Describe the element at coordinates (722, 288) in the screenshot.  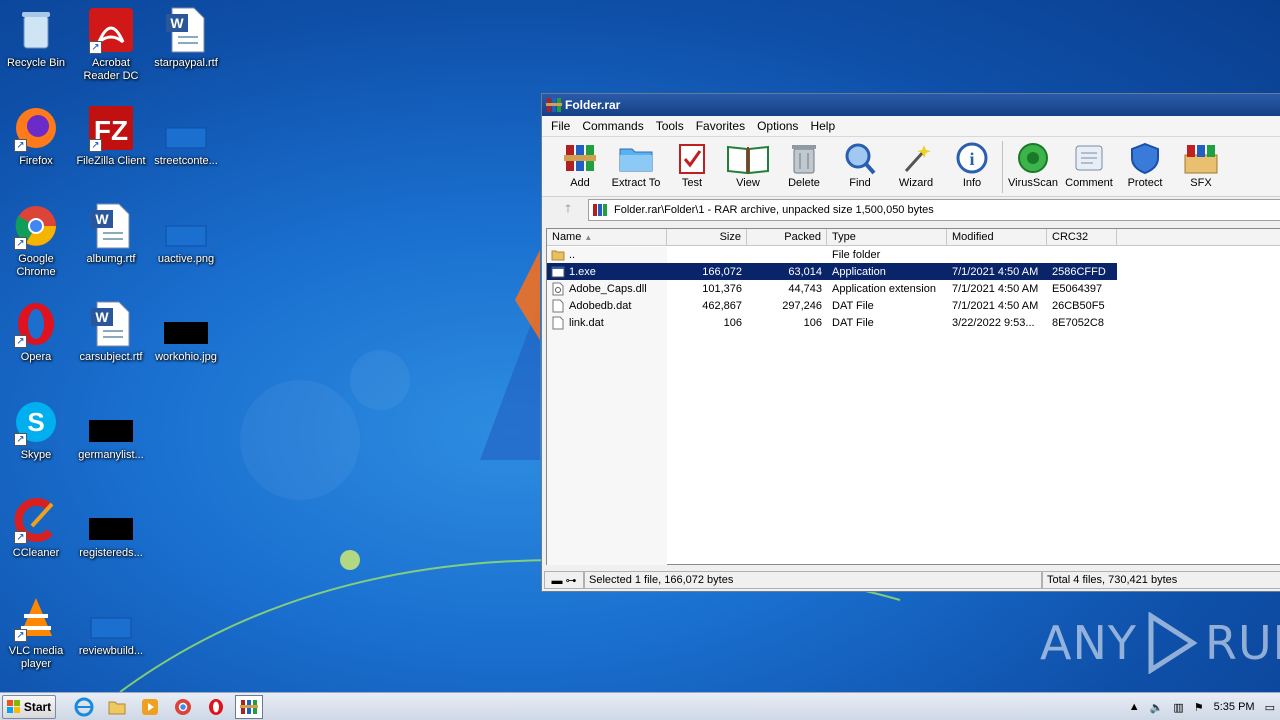
I see `file-size: 101,376` at that location.